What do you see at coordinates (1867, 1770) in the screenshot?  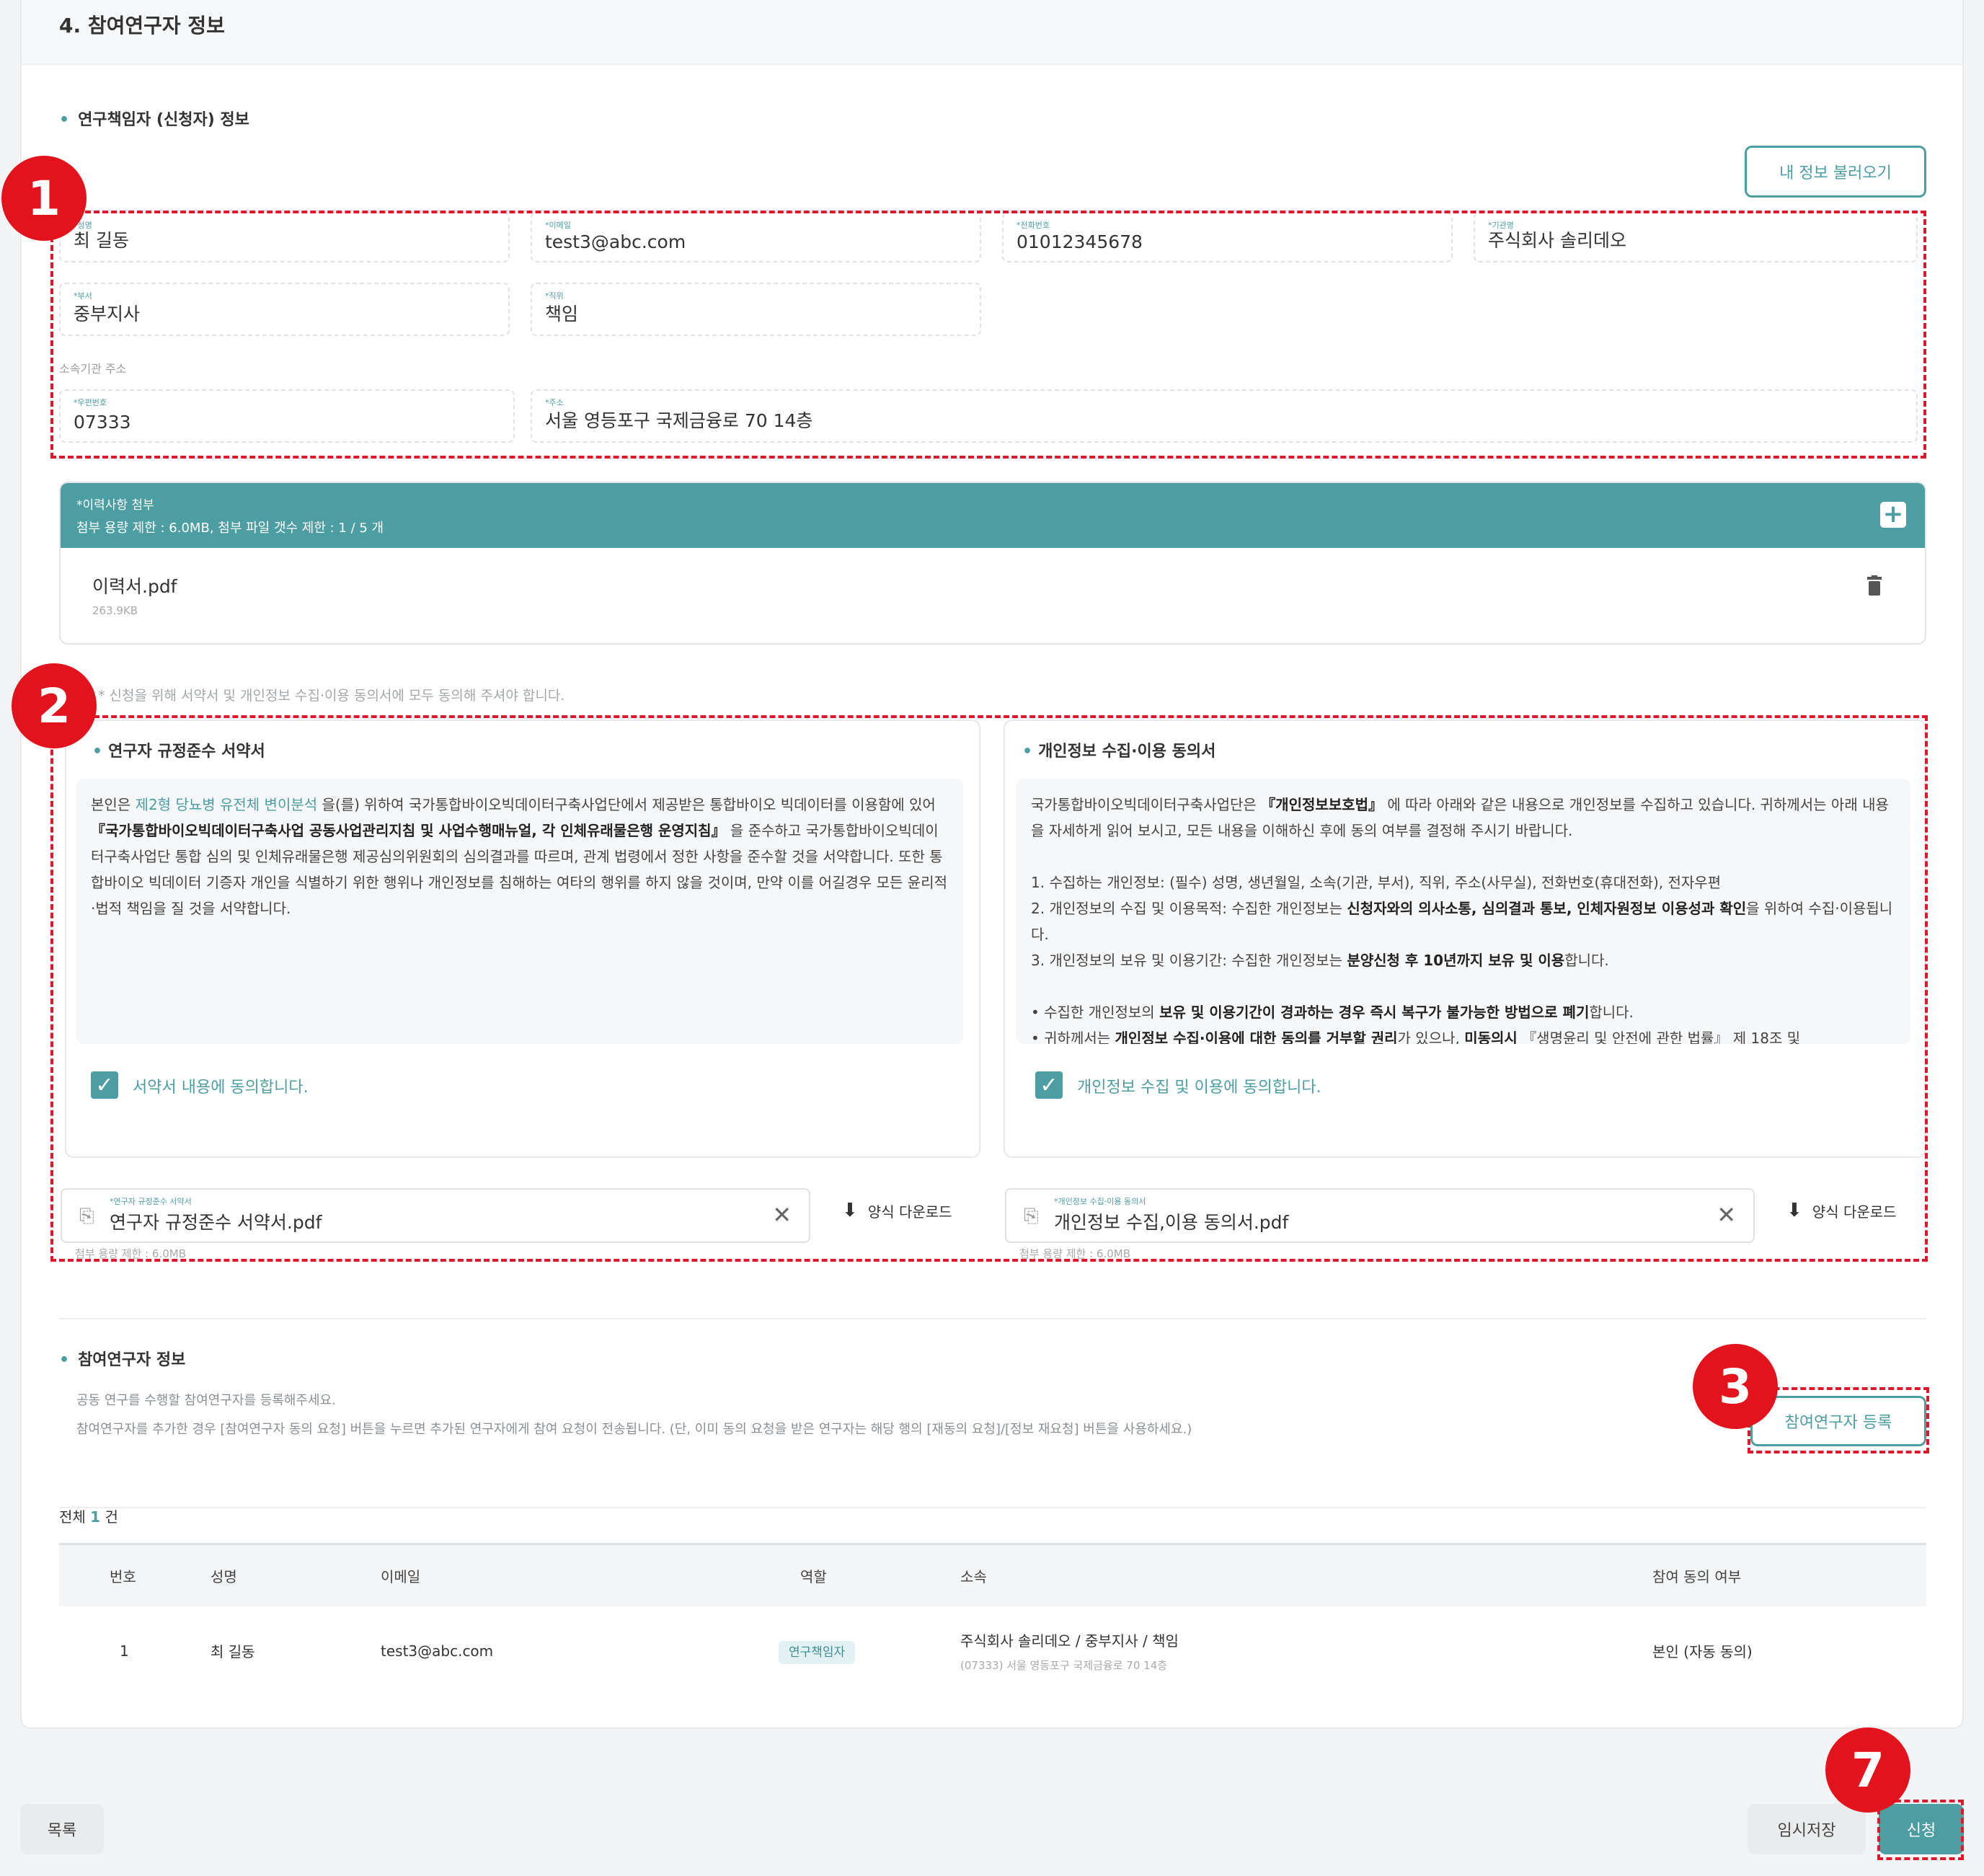 I see `marker-7: 7` at bounding box center [1867, 1770].